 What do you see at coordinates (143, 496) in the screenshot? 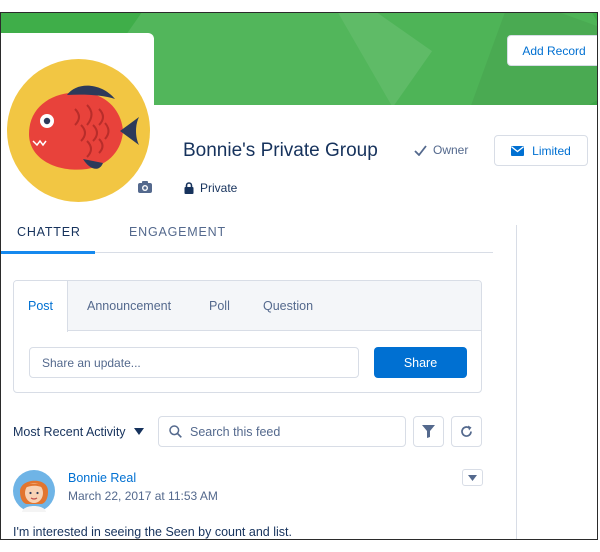
I see `post-timestamp: March 22, 2017 at 11:53 AM` at bounding box center [143, 496].